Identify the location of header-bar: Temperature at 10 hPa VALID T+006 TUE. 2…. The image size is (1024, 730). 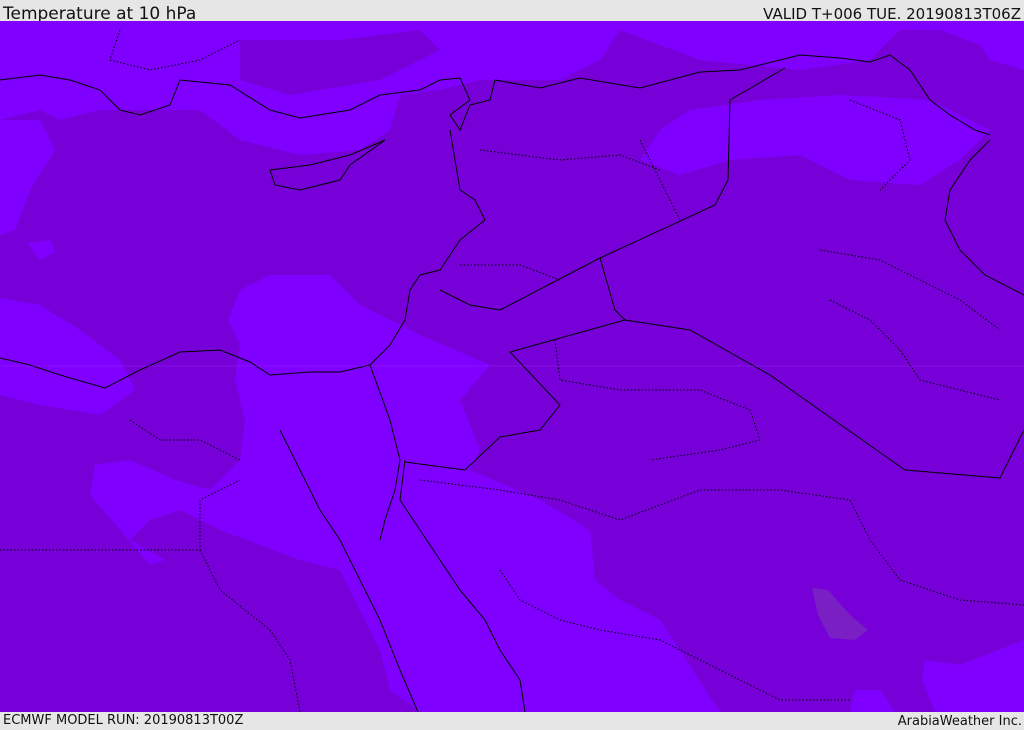
(512, 12).